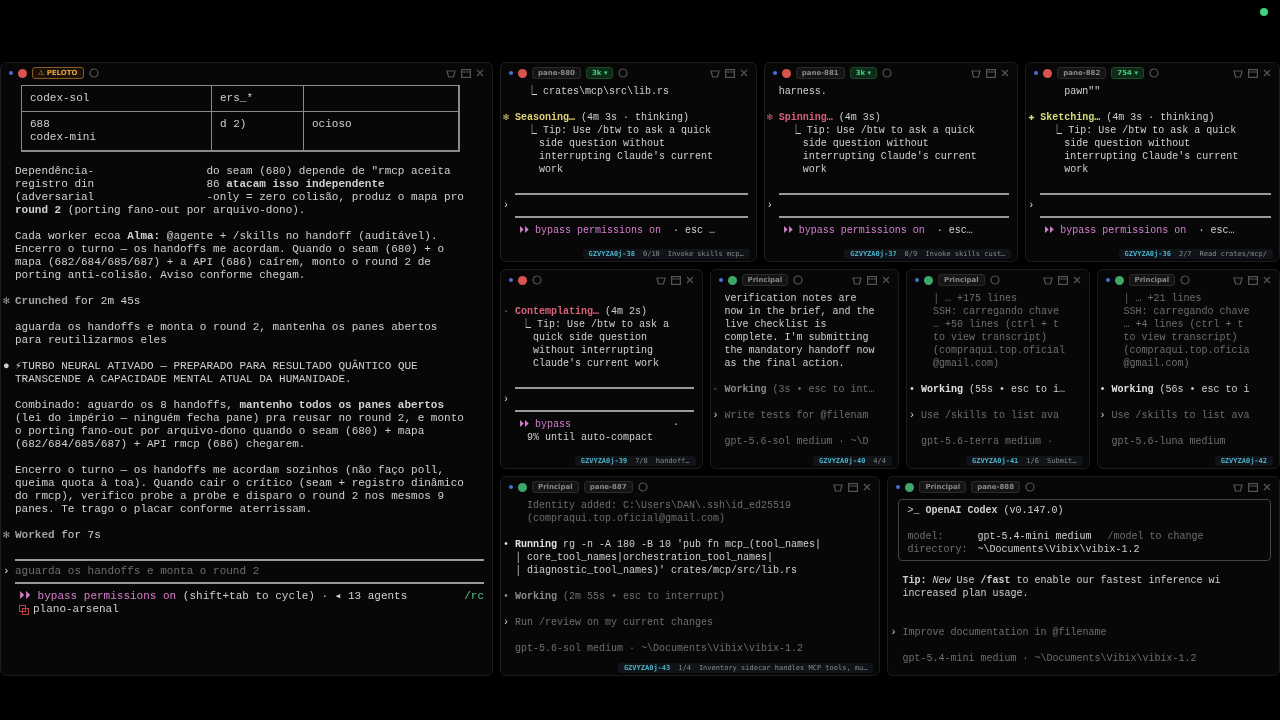 The width and height of the screenshot is (1280, 720). What do you see at coordinates (7, 301) in the screenshot?
I see `status-glyph: ✻` at bounding box center [7, 301].